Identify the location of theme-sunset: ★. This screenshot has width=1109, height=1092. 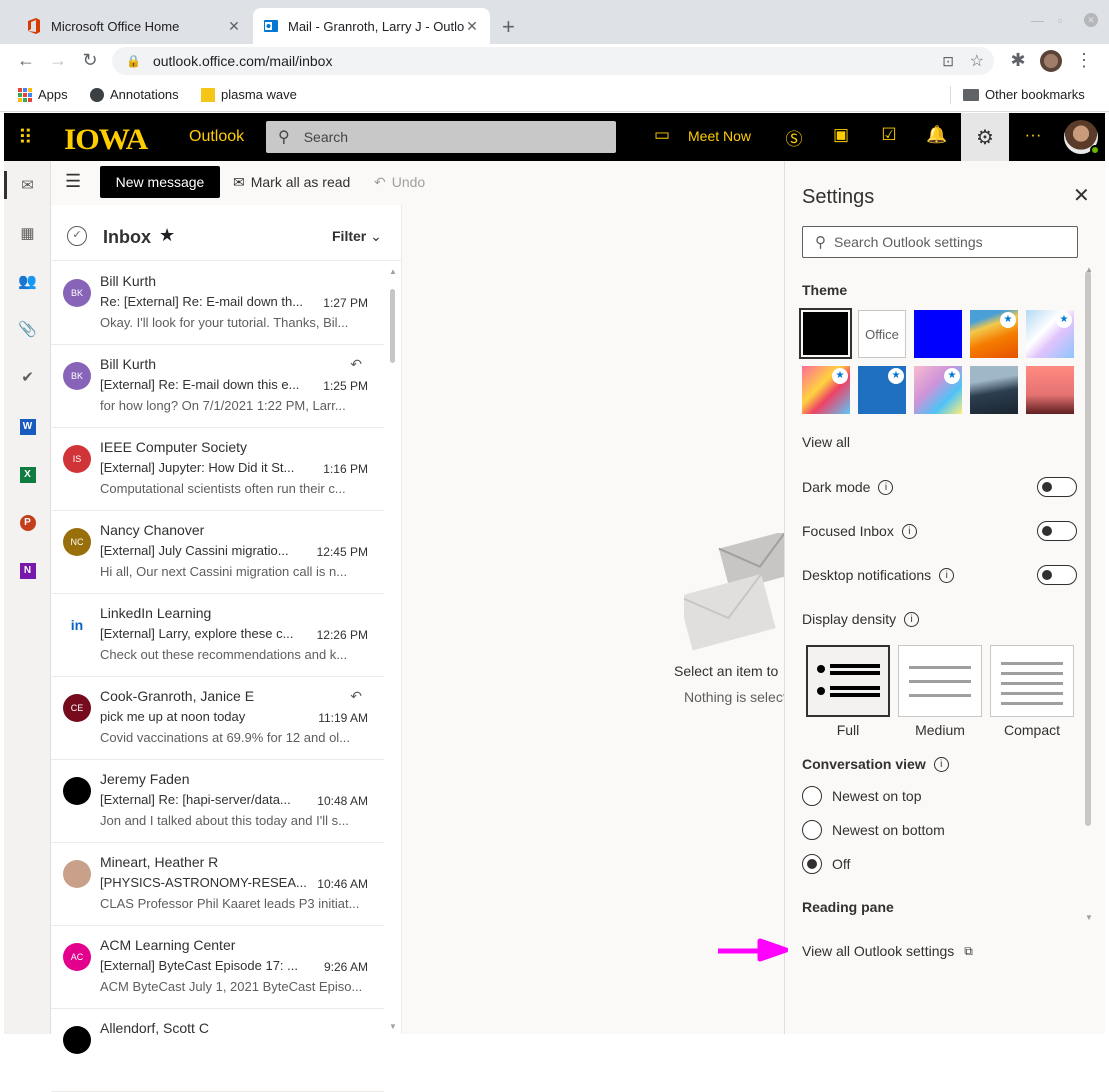
(994, 334).